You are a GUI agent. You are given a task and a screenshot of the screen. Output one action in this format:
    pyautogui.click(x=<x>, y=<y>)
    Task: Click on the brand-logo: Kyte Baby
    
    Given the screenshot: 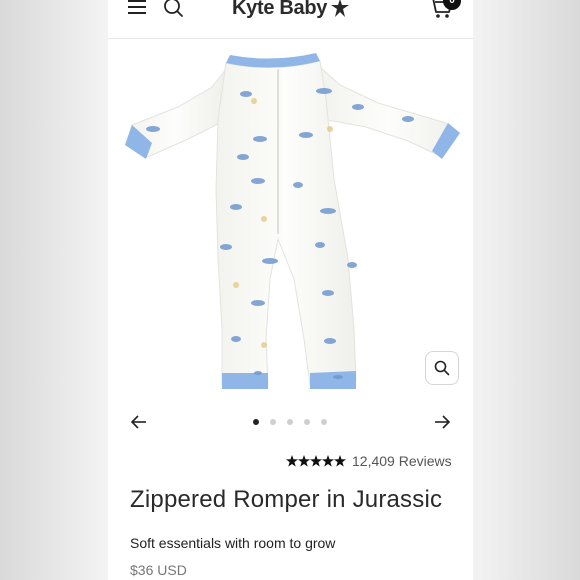 What is the action you would take?
    pyautogui.click(x=291, y=11)
    